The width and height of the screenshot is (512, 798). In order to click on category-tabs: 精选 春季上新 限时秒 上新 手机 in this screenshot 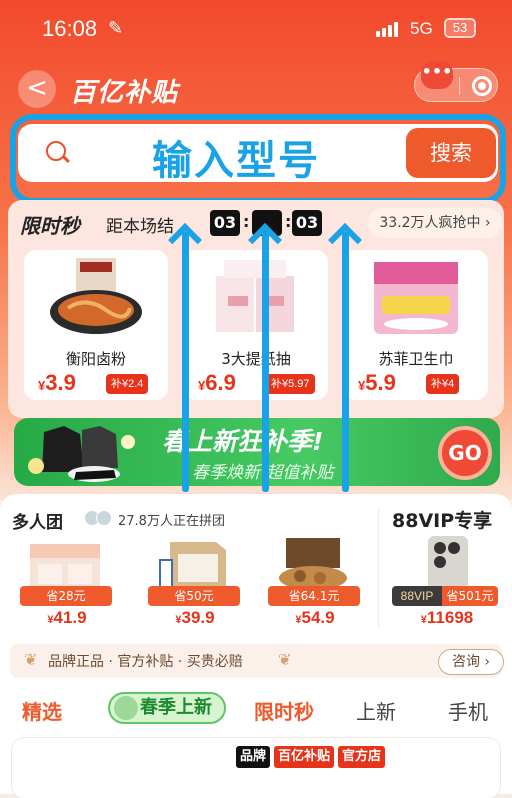, I will do `click(256, 712)`.